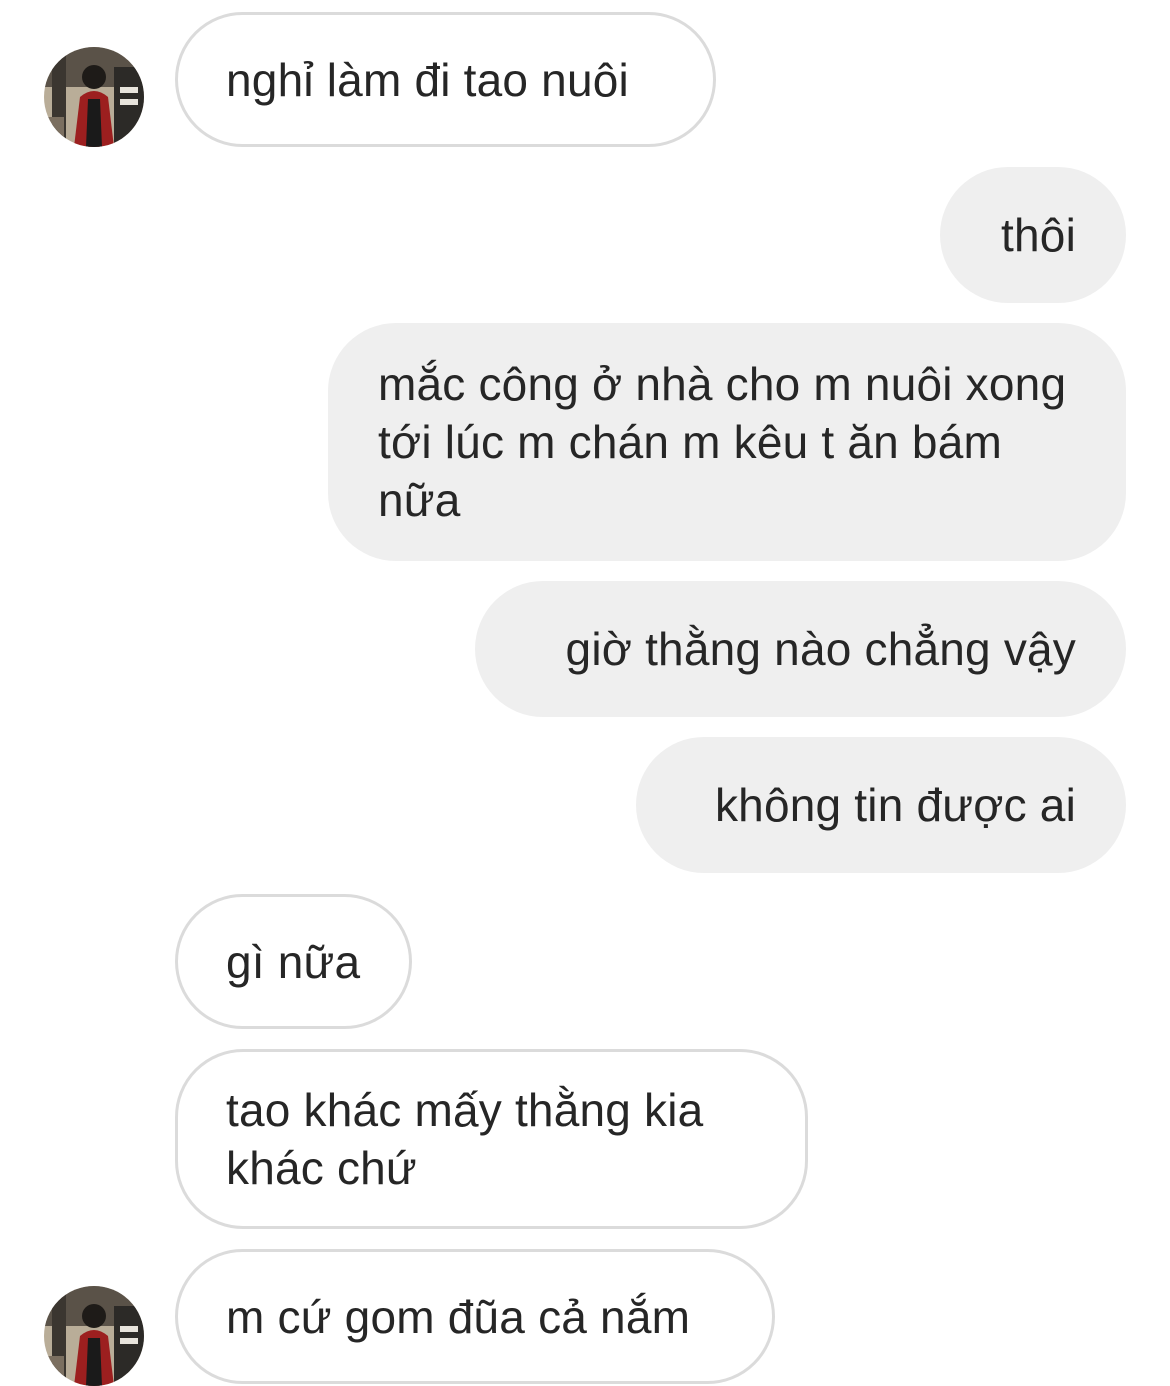  I want to click on message-bubble-incoming: tao khác mấy thằng kia khác chứ, so click(491, 1139).